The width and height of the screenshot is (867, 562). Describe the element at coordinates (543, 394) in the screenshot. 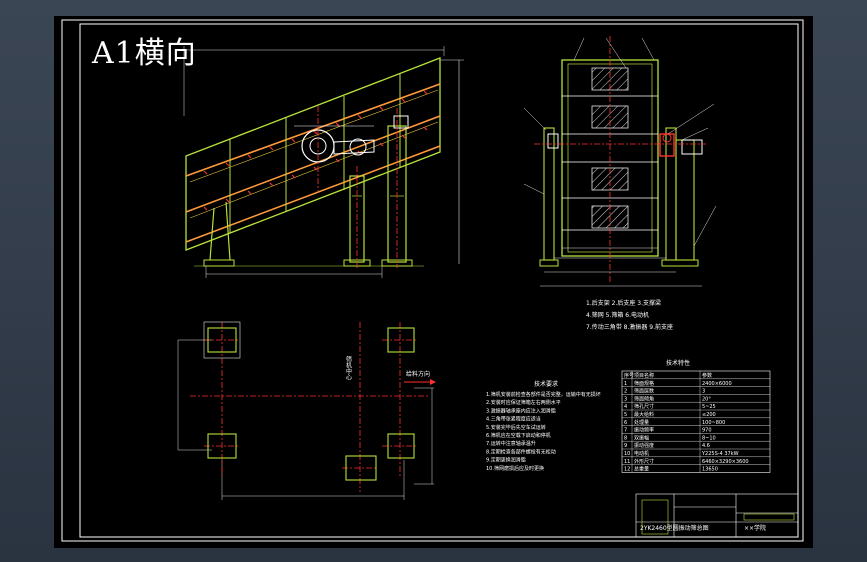

I see `requirement-line: 1.筛机安装前检查各部件是否完整，运输中有无损坏` at that location.